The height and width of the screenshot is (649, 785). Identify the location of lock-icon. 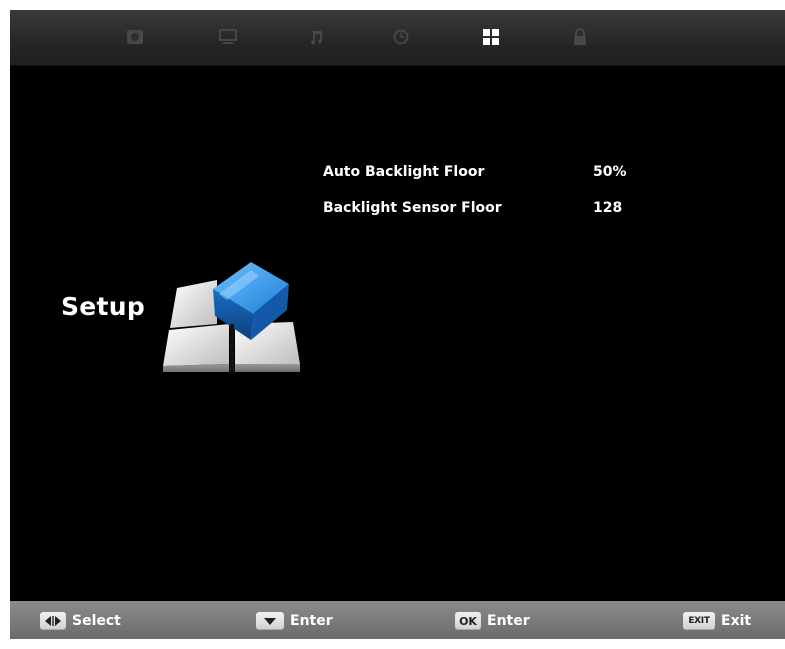
(580, 36).